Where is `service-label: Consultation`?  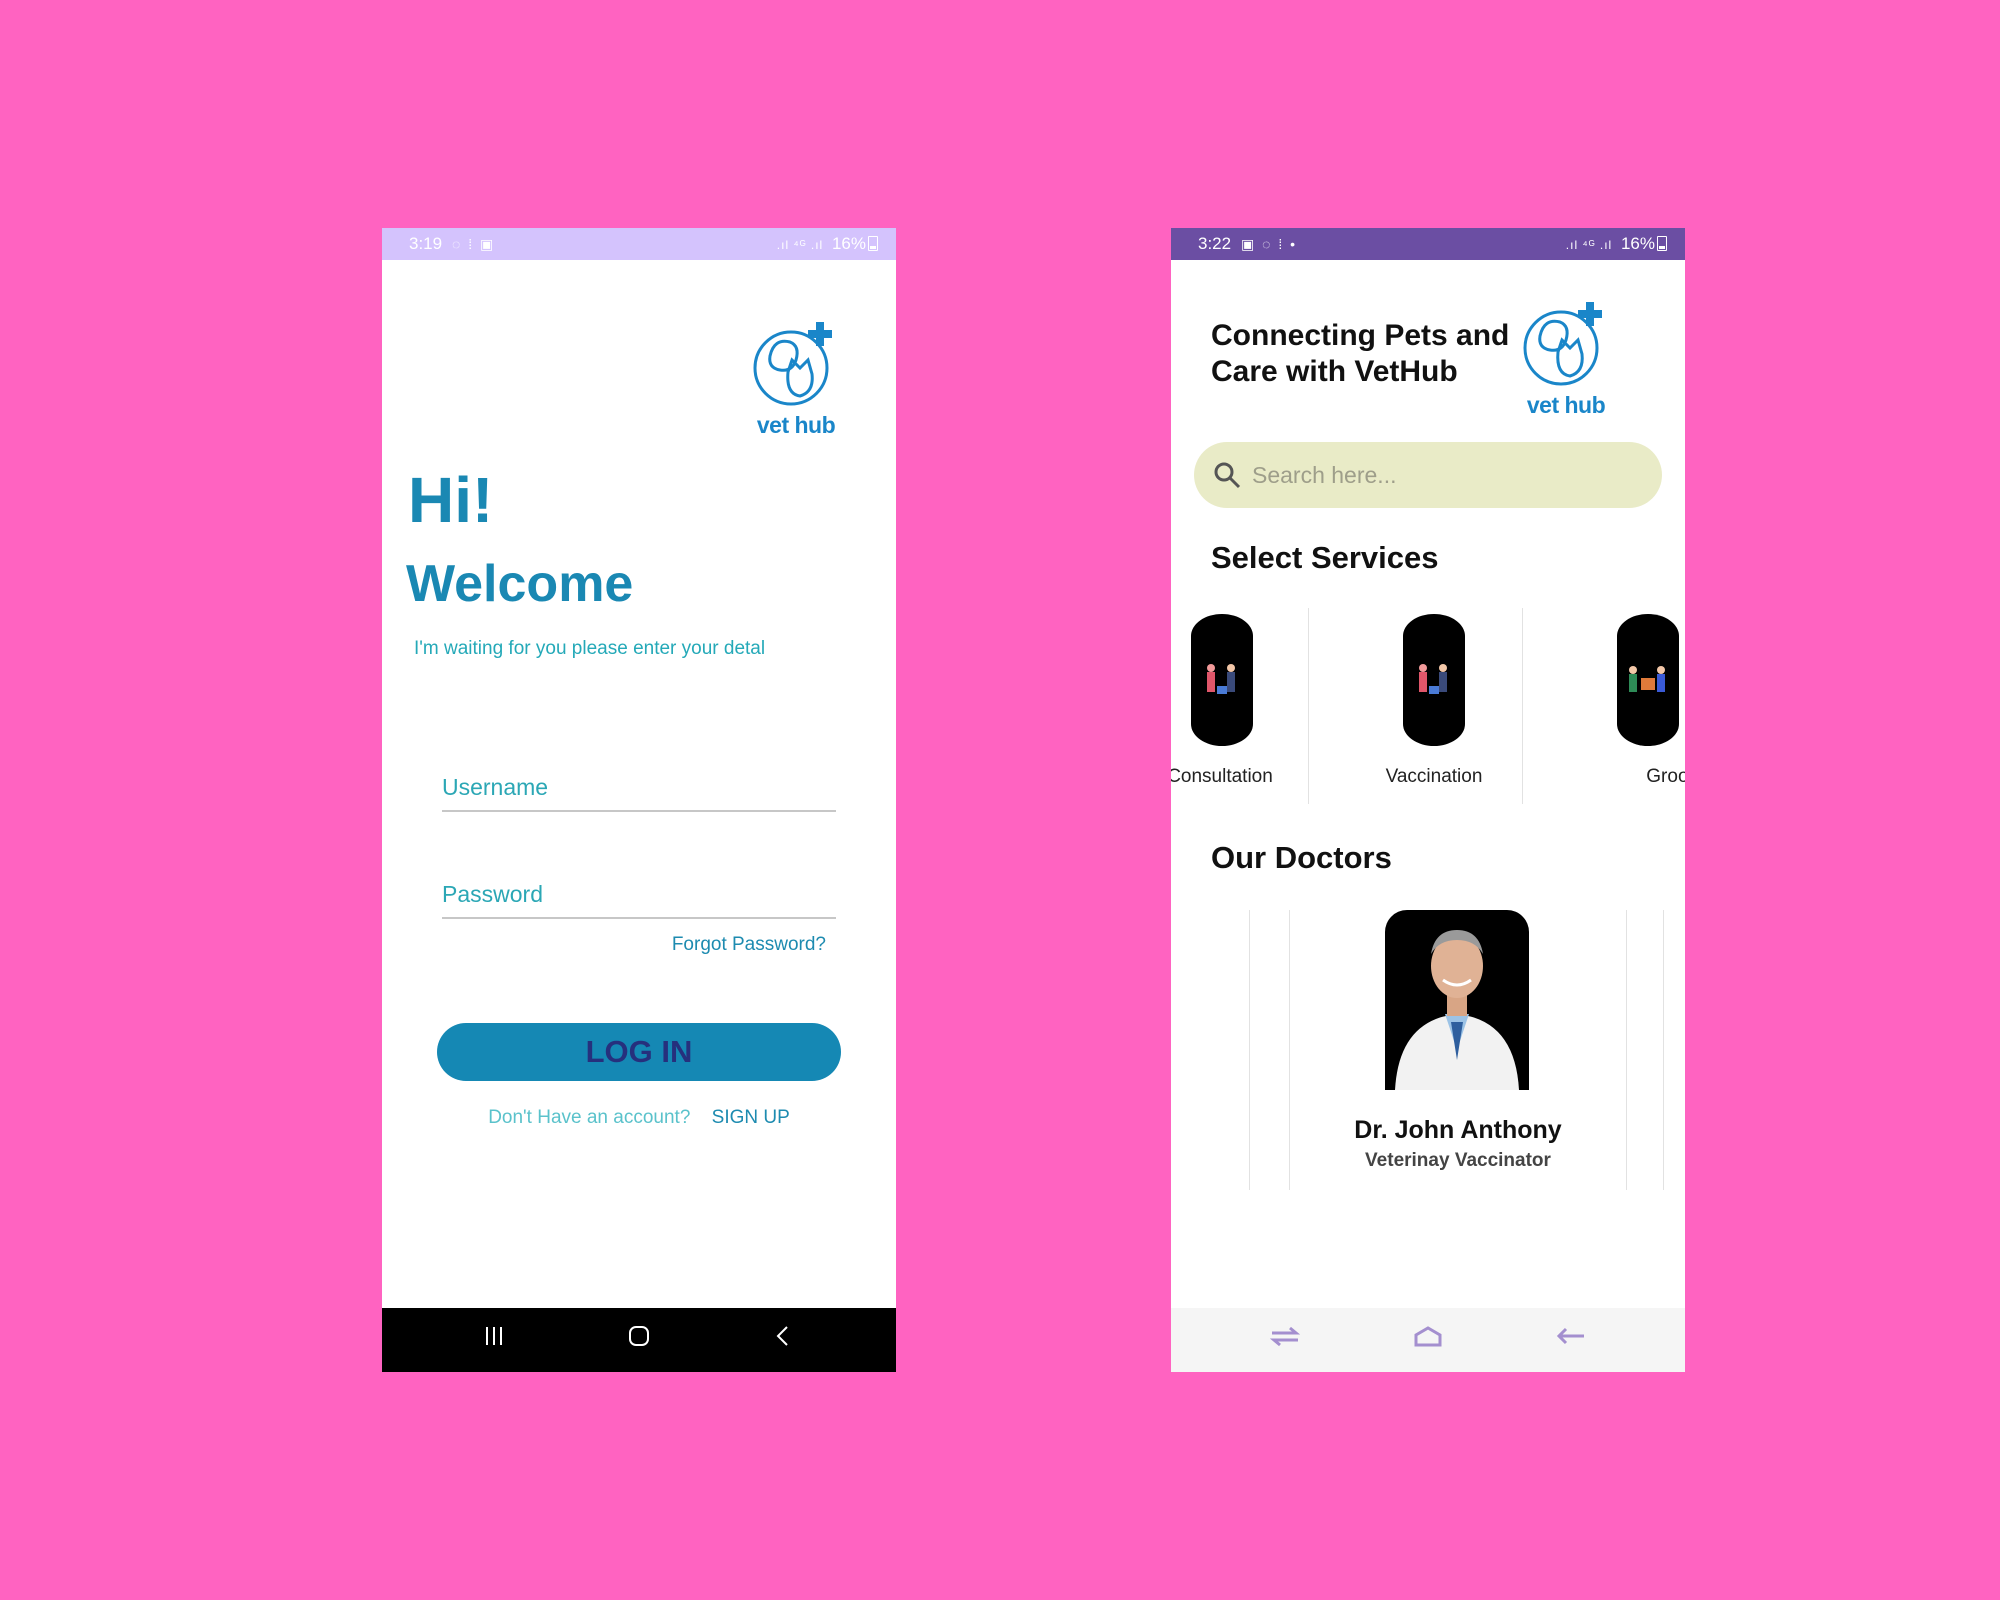 service-label: Consultation is located at coordinates (1222, 776).